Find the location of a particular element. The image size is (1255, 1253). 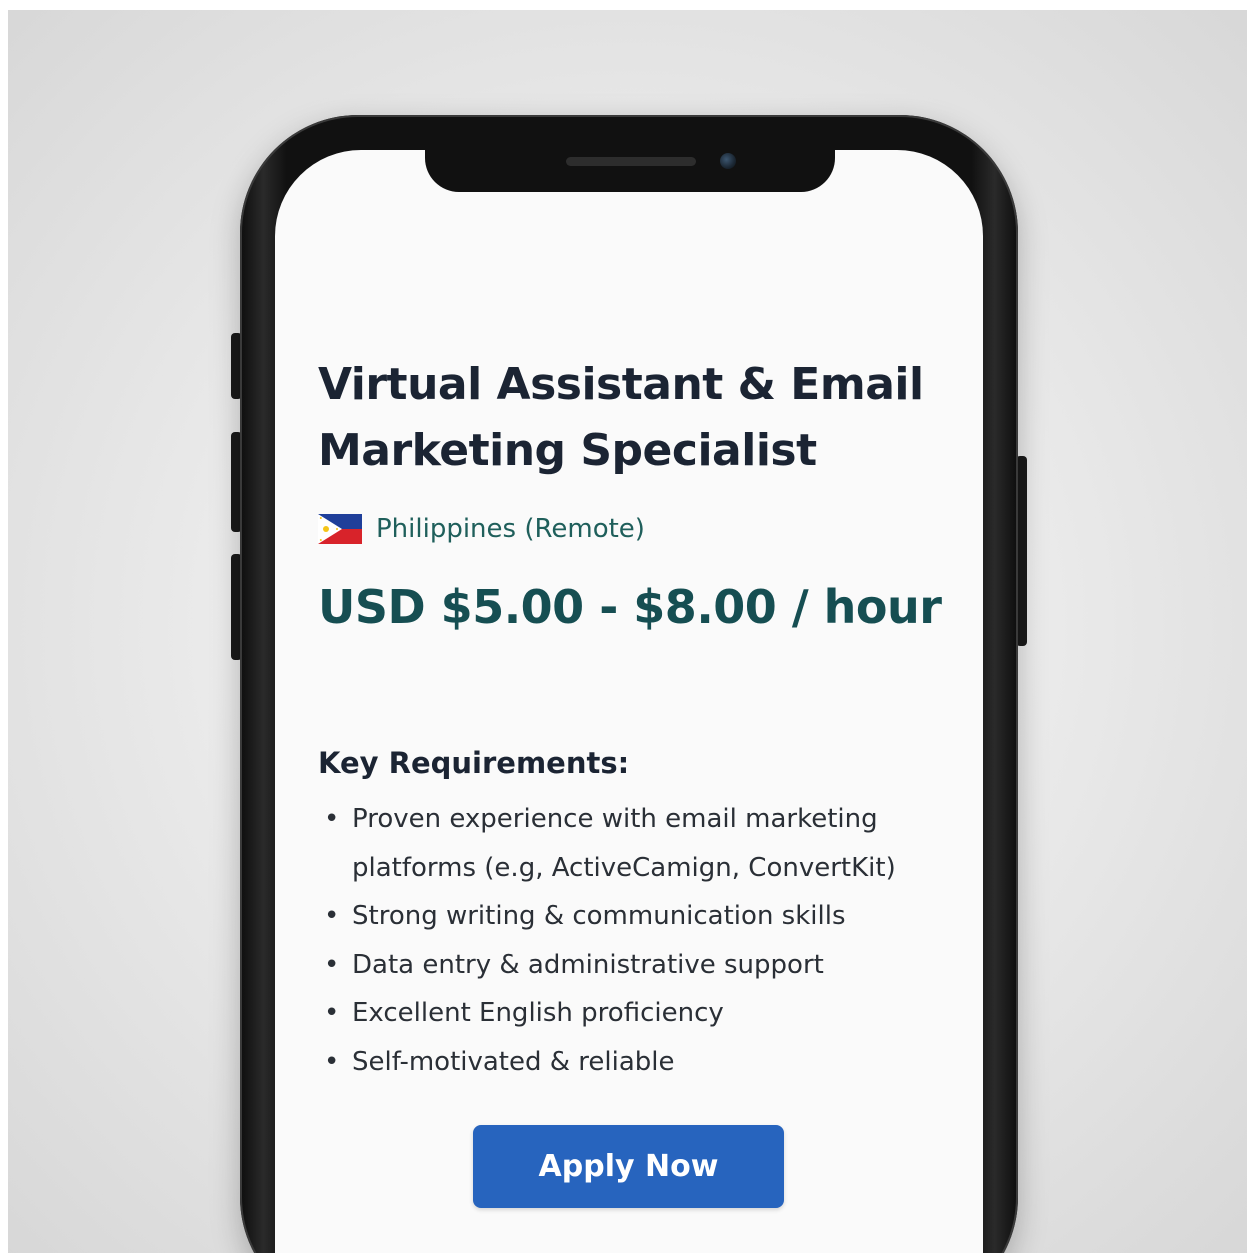

requirements-heading: Key Requirements: is located at coordinates (474, 763).